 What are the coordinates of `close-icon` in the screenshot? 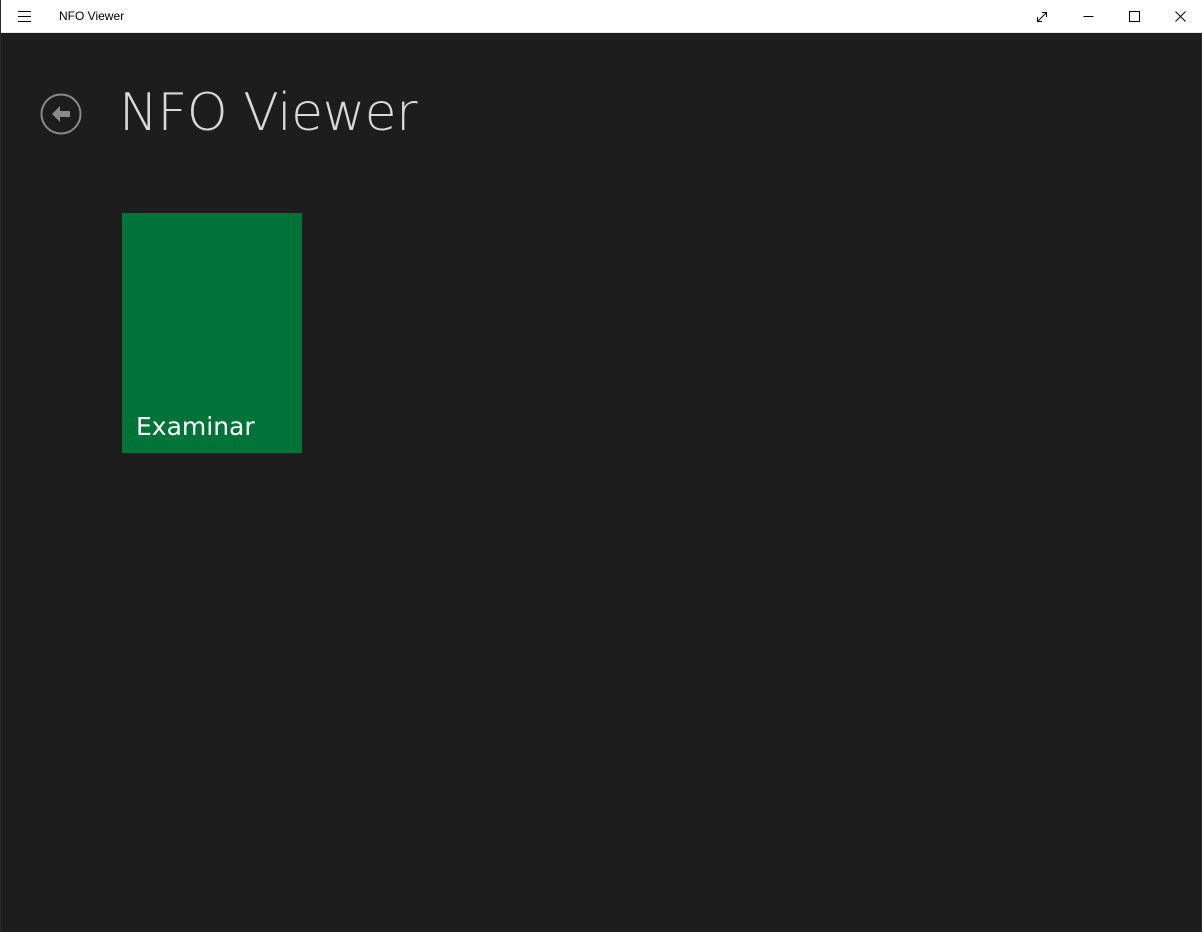 It's located at (1180, 16).